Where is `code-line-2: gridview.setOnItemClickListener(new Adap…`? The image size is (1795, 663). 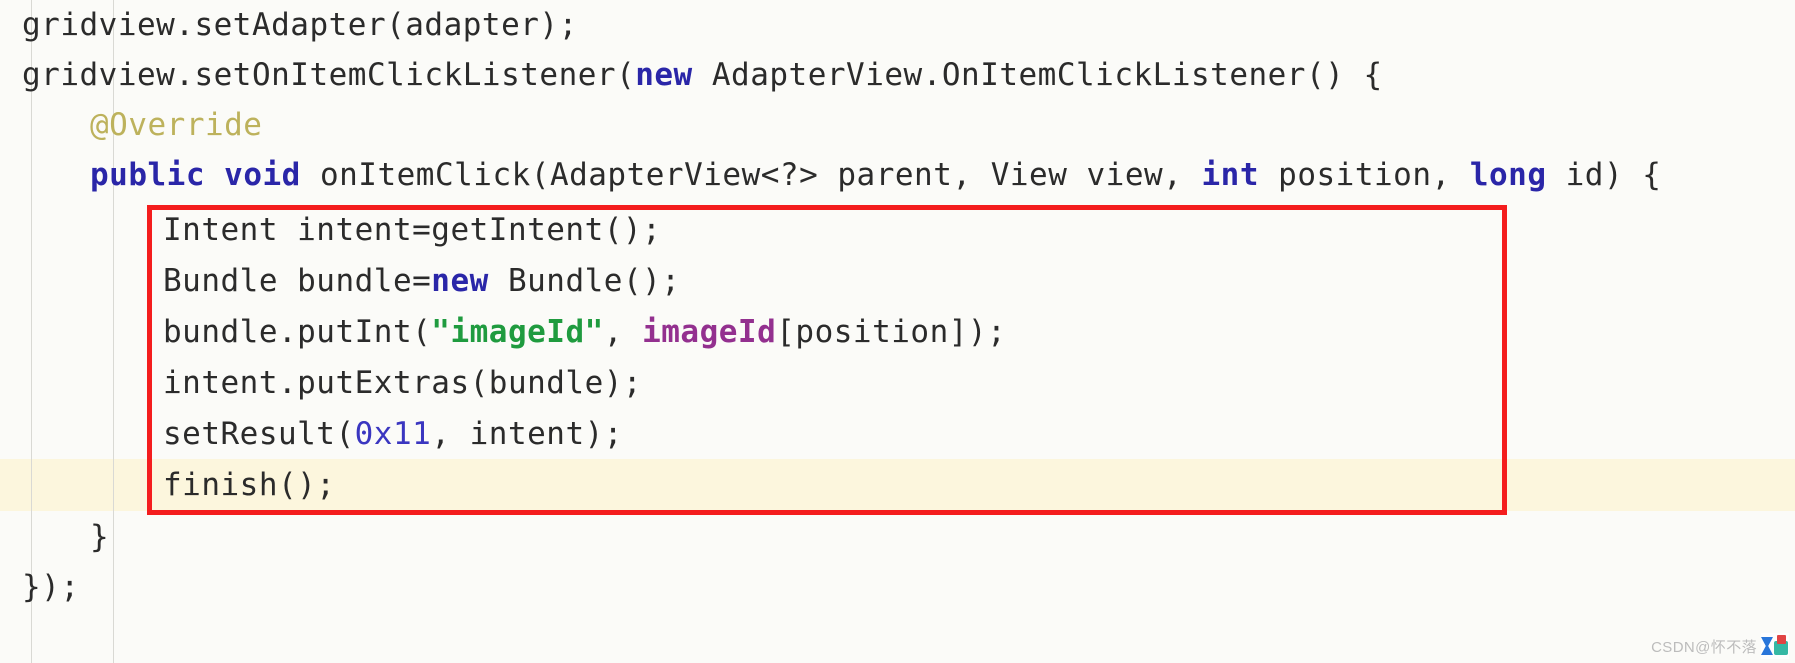 code-line-2: gridview.setOnItemClickListener(new Adap… is located at coordinates (702, 75).